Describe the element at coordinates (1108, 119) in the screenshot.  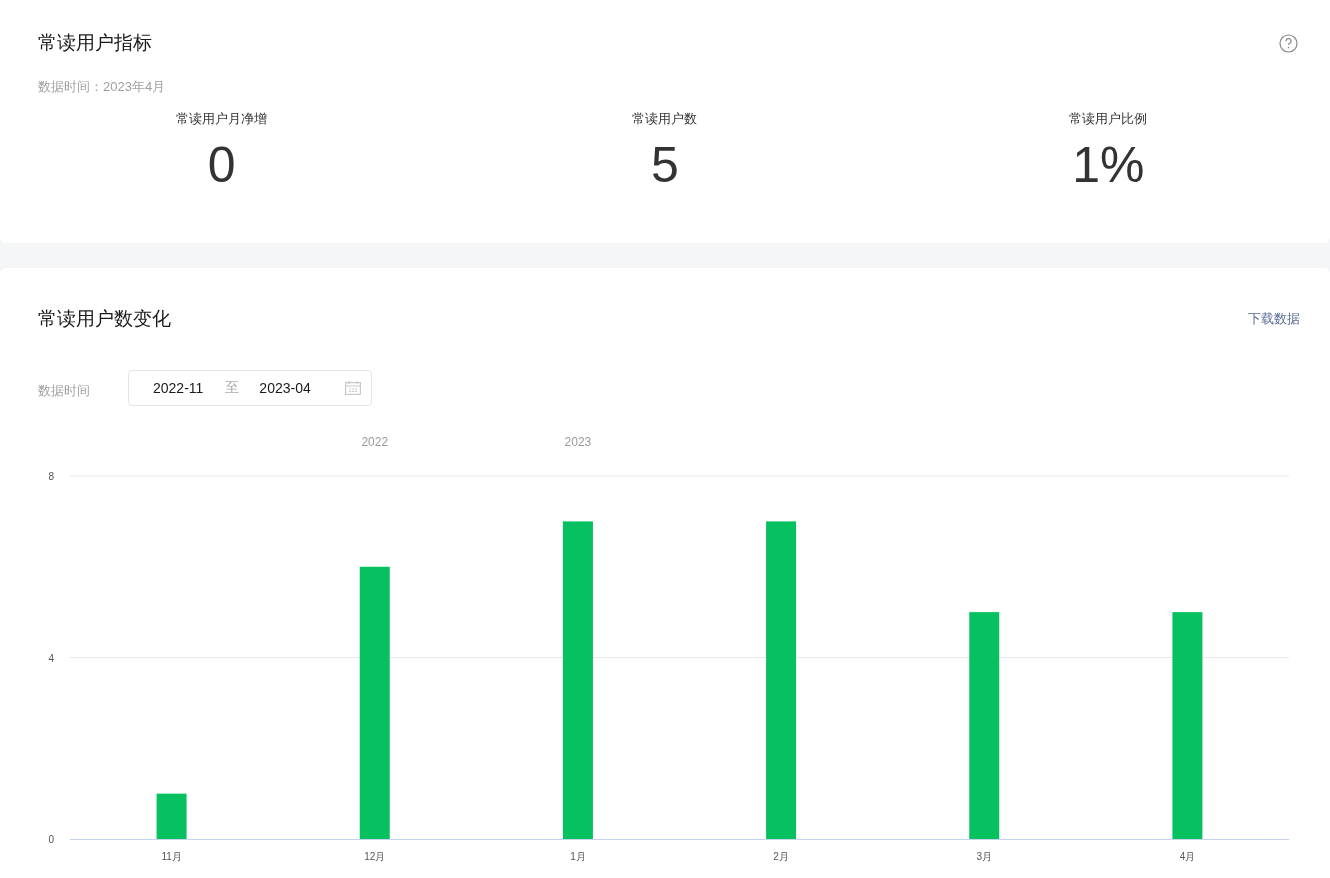
I see `metric-label: 常读用户比例` at that location.